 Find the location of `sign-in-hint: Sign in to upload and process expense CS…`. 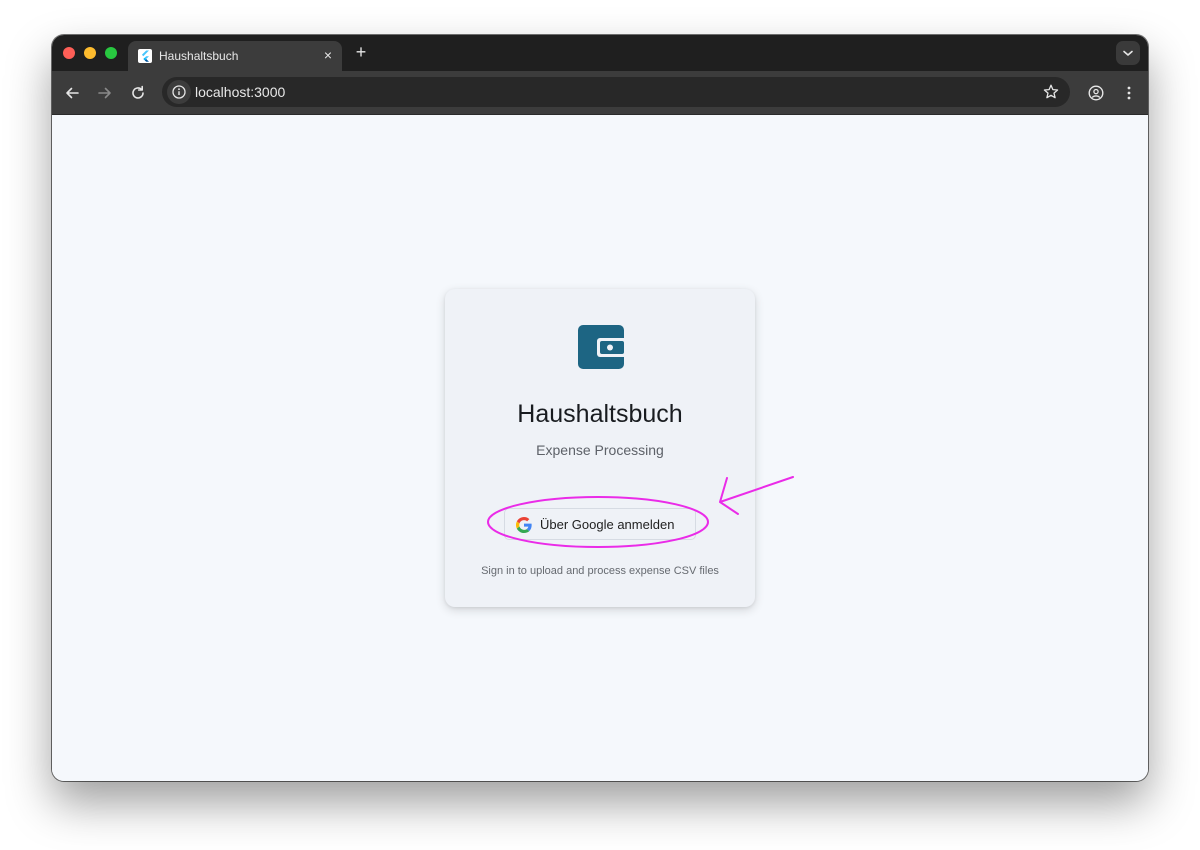

sign-in-hint: Sign in to upload and process expense CS… is located at coordinates (600, 571).